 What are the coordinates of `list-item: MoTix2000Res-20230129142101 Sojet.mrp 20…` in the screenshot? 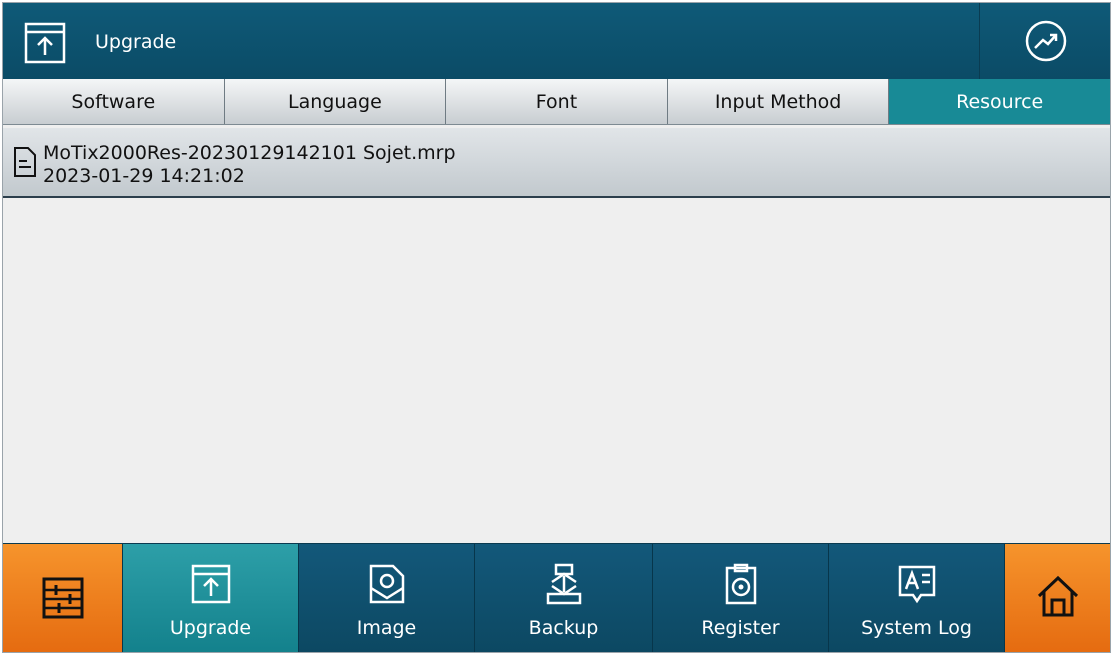 It's located at (556, 163).